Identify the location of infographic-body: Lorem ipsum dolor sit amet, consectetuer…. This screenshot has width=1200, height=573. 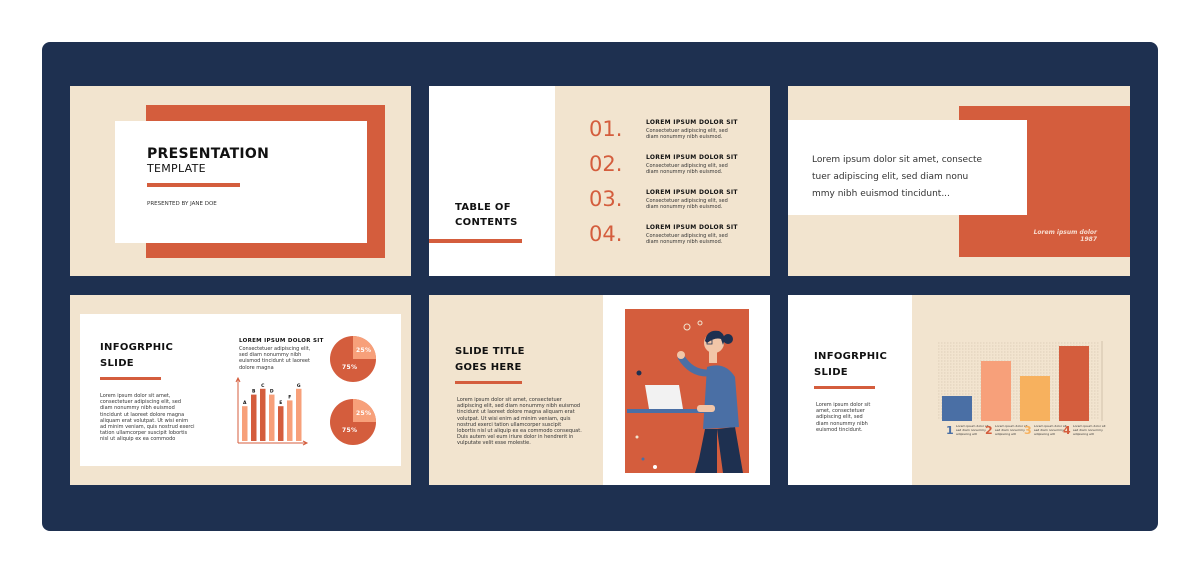
(147, 418).